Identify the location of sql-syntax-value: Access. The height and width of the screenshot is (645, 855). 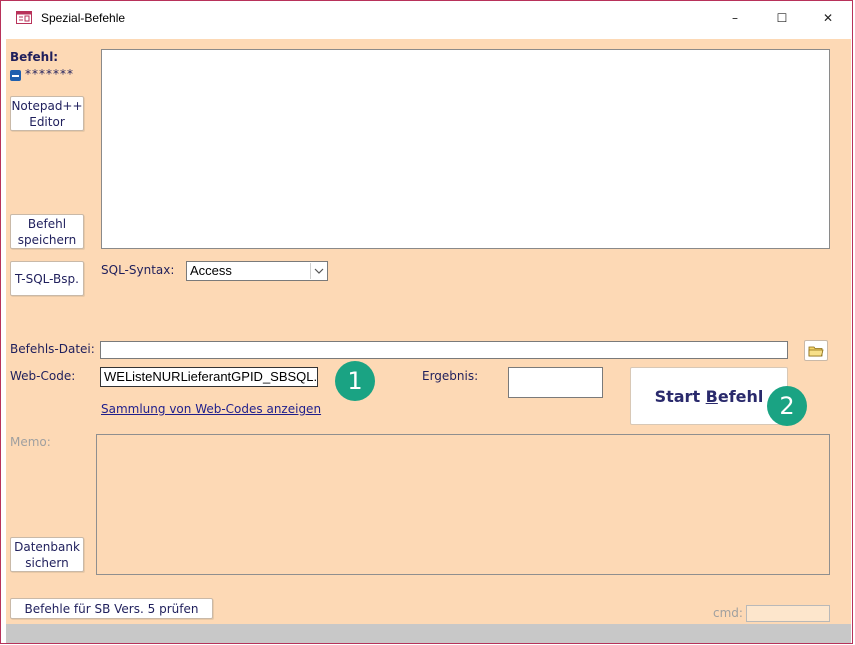
(211, 270).